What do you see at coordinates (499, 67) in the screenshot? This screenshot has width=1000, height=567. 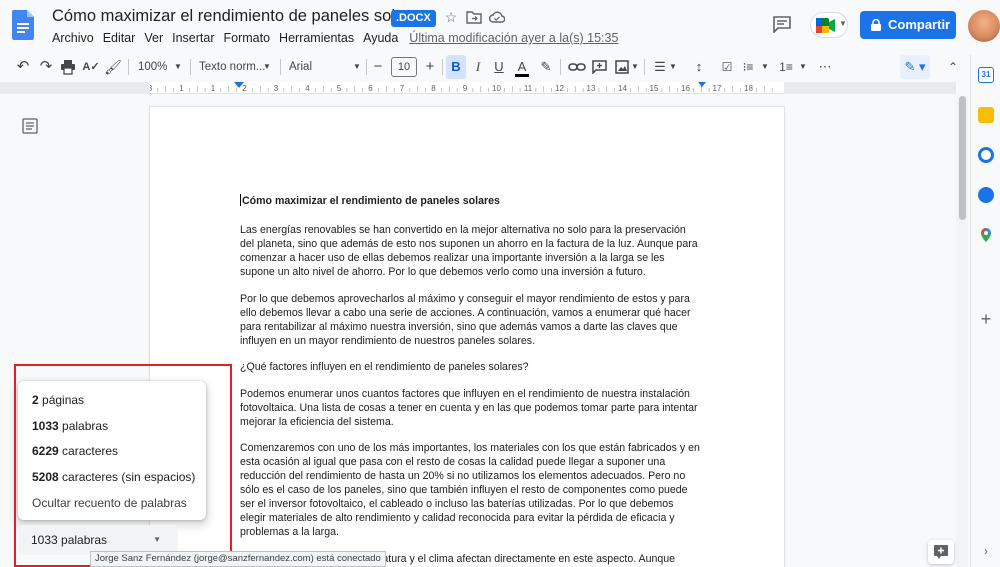 I see `underline-icon: U` at bounding box center [499, 67].